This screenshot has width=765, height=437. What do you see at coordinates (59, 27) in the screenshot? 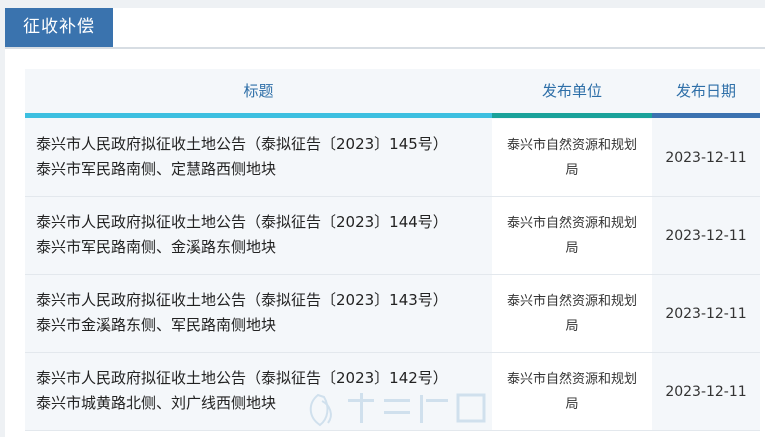
I see `section-title-tab: 征收补偿` at bounding box center [59, 27].